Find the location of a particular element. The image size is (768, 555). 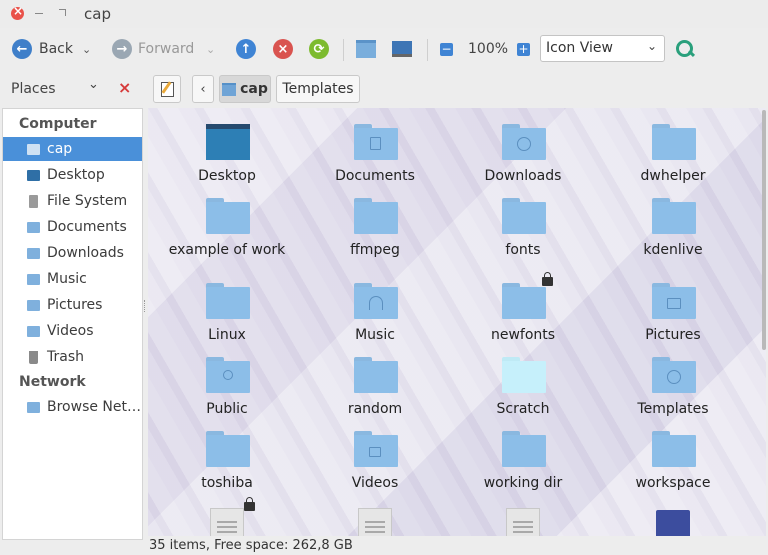

file-item-scratch: Scratch is located at coordinates (523, 388).